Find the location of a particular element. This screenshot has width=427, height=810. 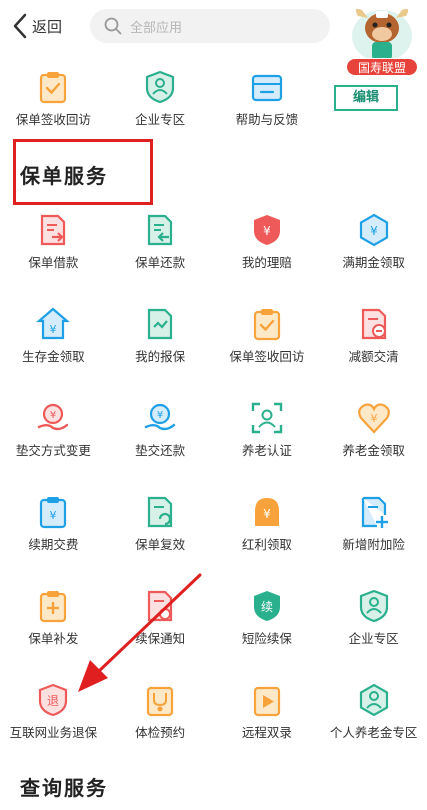

app-item: 退 互联网业务退保 is located at coordinates (53, 712).